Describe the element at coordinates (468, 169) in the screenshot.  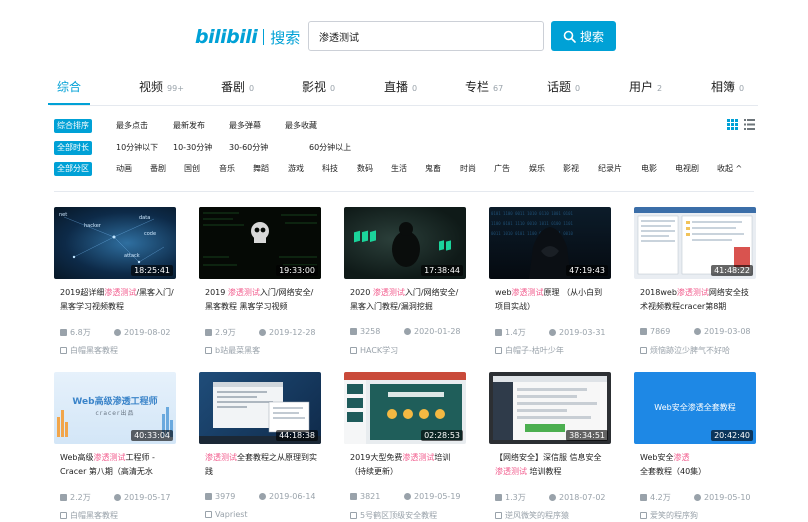
I see `filter-zone-fashion: 时尚` at that location.